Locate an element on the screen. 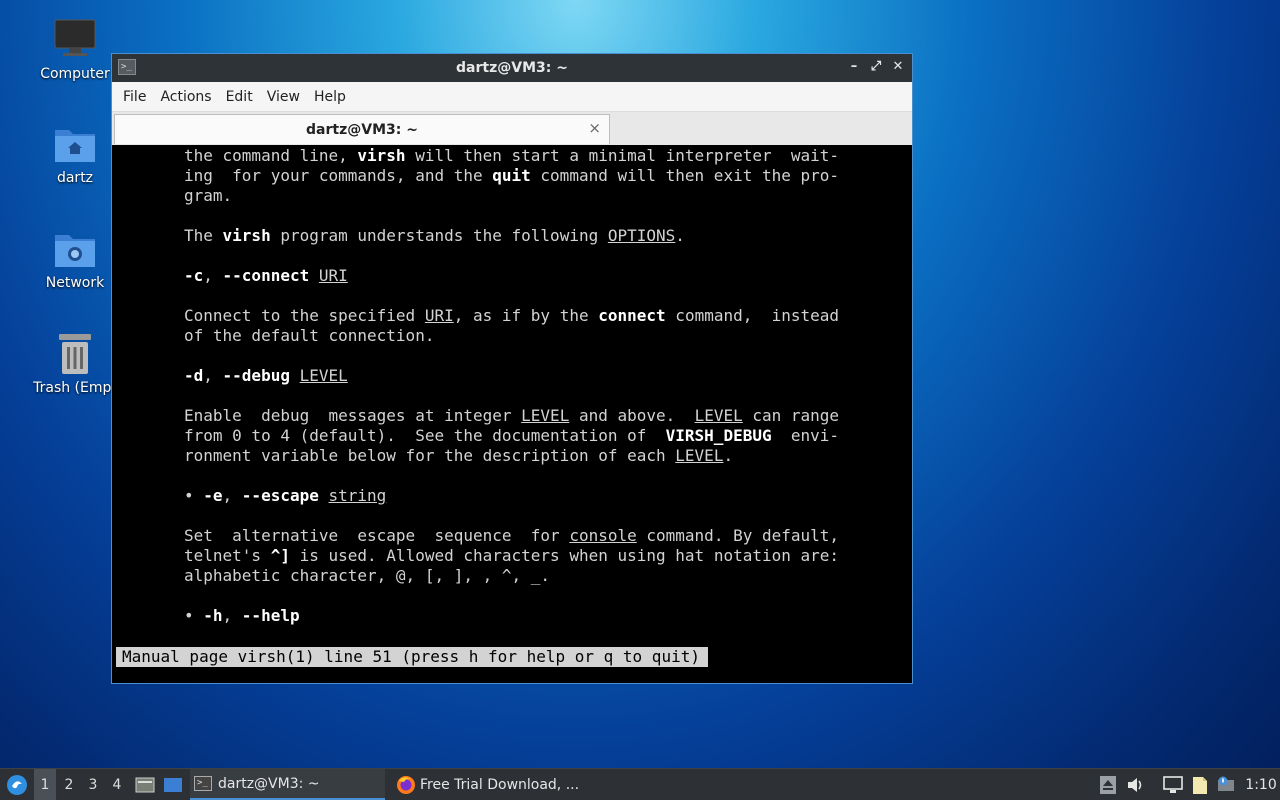  man-line: gram. is located at coordinates (208, 195).